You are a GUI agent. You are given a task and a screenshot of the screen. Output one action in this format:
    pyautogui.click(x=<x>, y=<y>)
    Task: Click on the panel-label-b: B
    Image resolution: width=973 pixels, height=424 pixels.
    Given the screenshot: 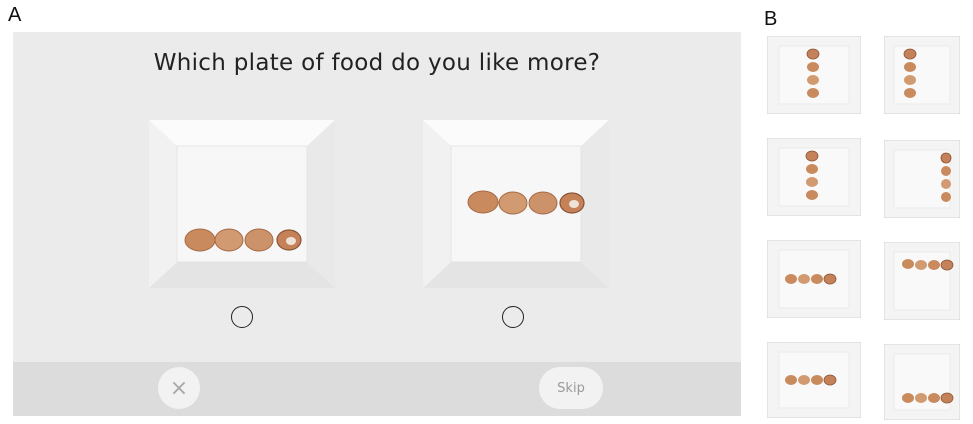 What is the action you would take?
    pyautogui.click(x=771, y=19)
    